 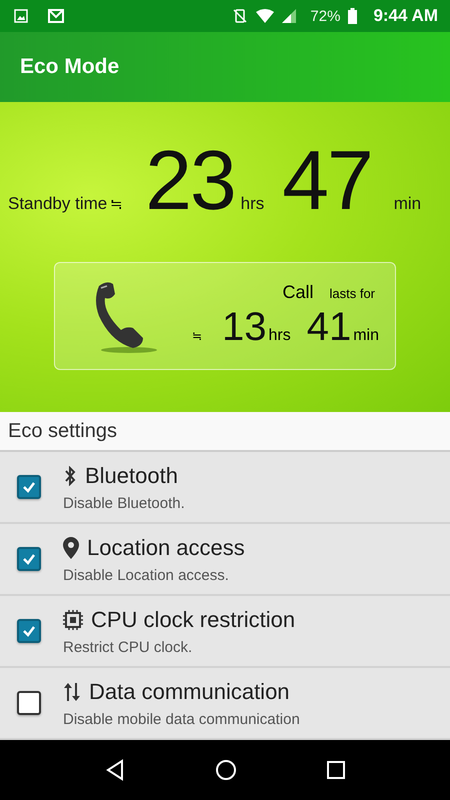 What do you see at coordinates (353, 16) in the screenshot?
I see `battery-icon` at bounding box center [353, 16].